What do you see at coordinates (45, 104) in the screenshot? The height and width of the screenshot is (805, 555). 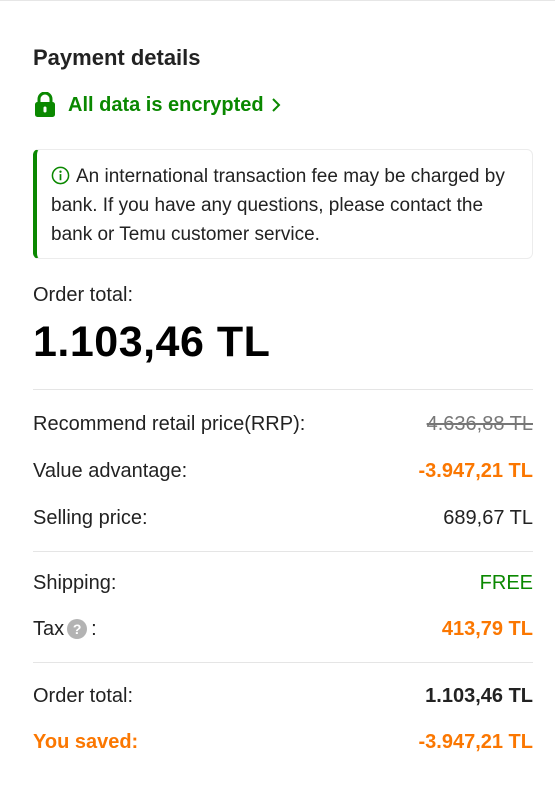 I see `lock-icon` at bounding box center [45, 104].